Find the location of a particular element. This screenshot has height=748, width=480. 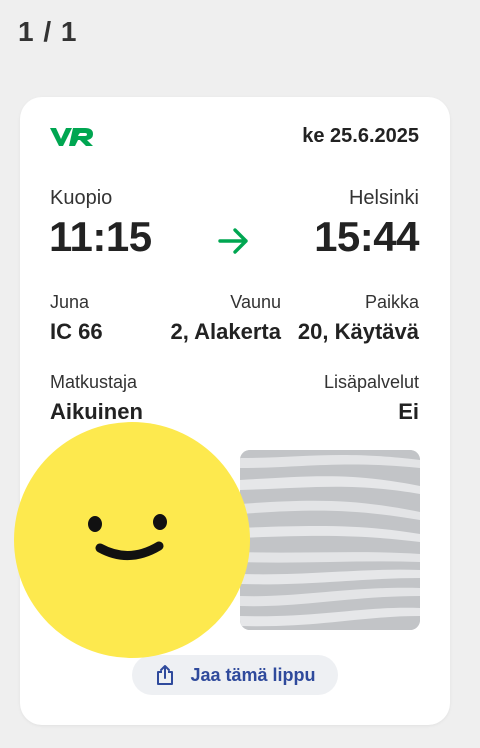

departure-time: 11:15 is located at coordinates (100, 236).